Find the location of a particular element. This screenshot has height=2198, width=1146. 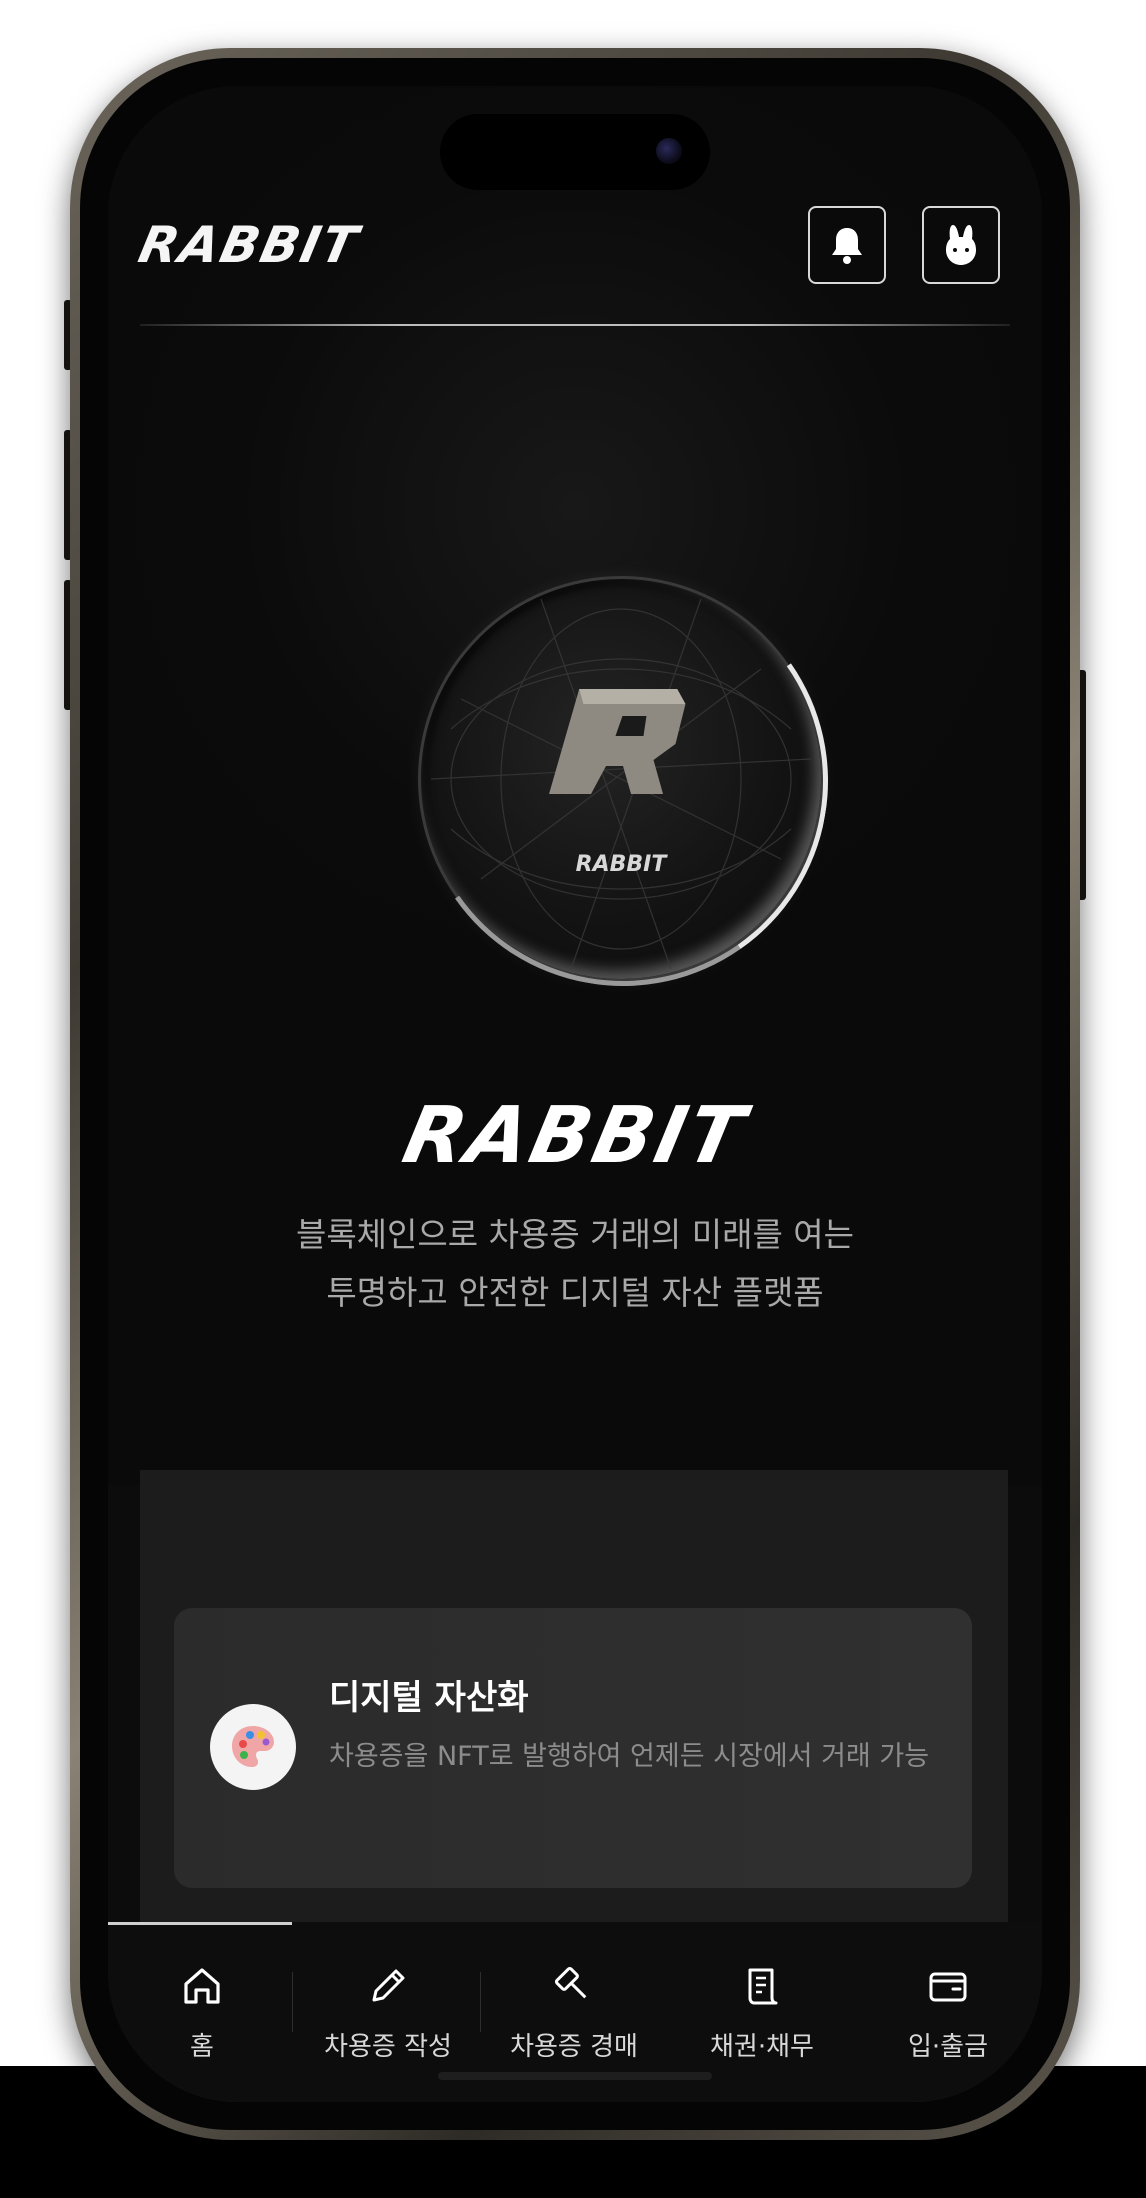

notifications-button is located at coordinates (847, 245).